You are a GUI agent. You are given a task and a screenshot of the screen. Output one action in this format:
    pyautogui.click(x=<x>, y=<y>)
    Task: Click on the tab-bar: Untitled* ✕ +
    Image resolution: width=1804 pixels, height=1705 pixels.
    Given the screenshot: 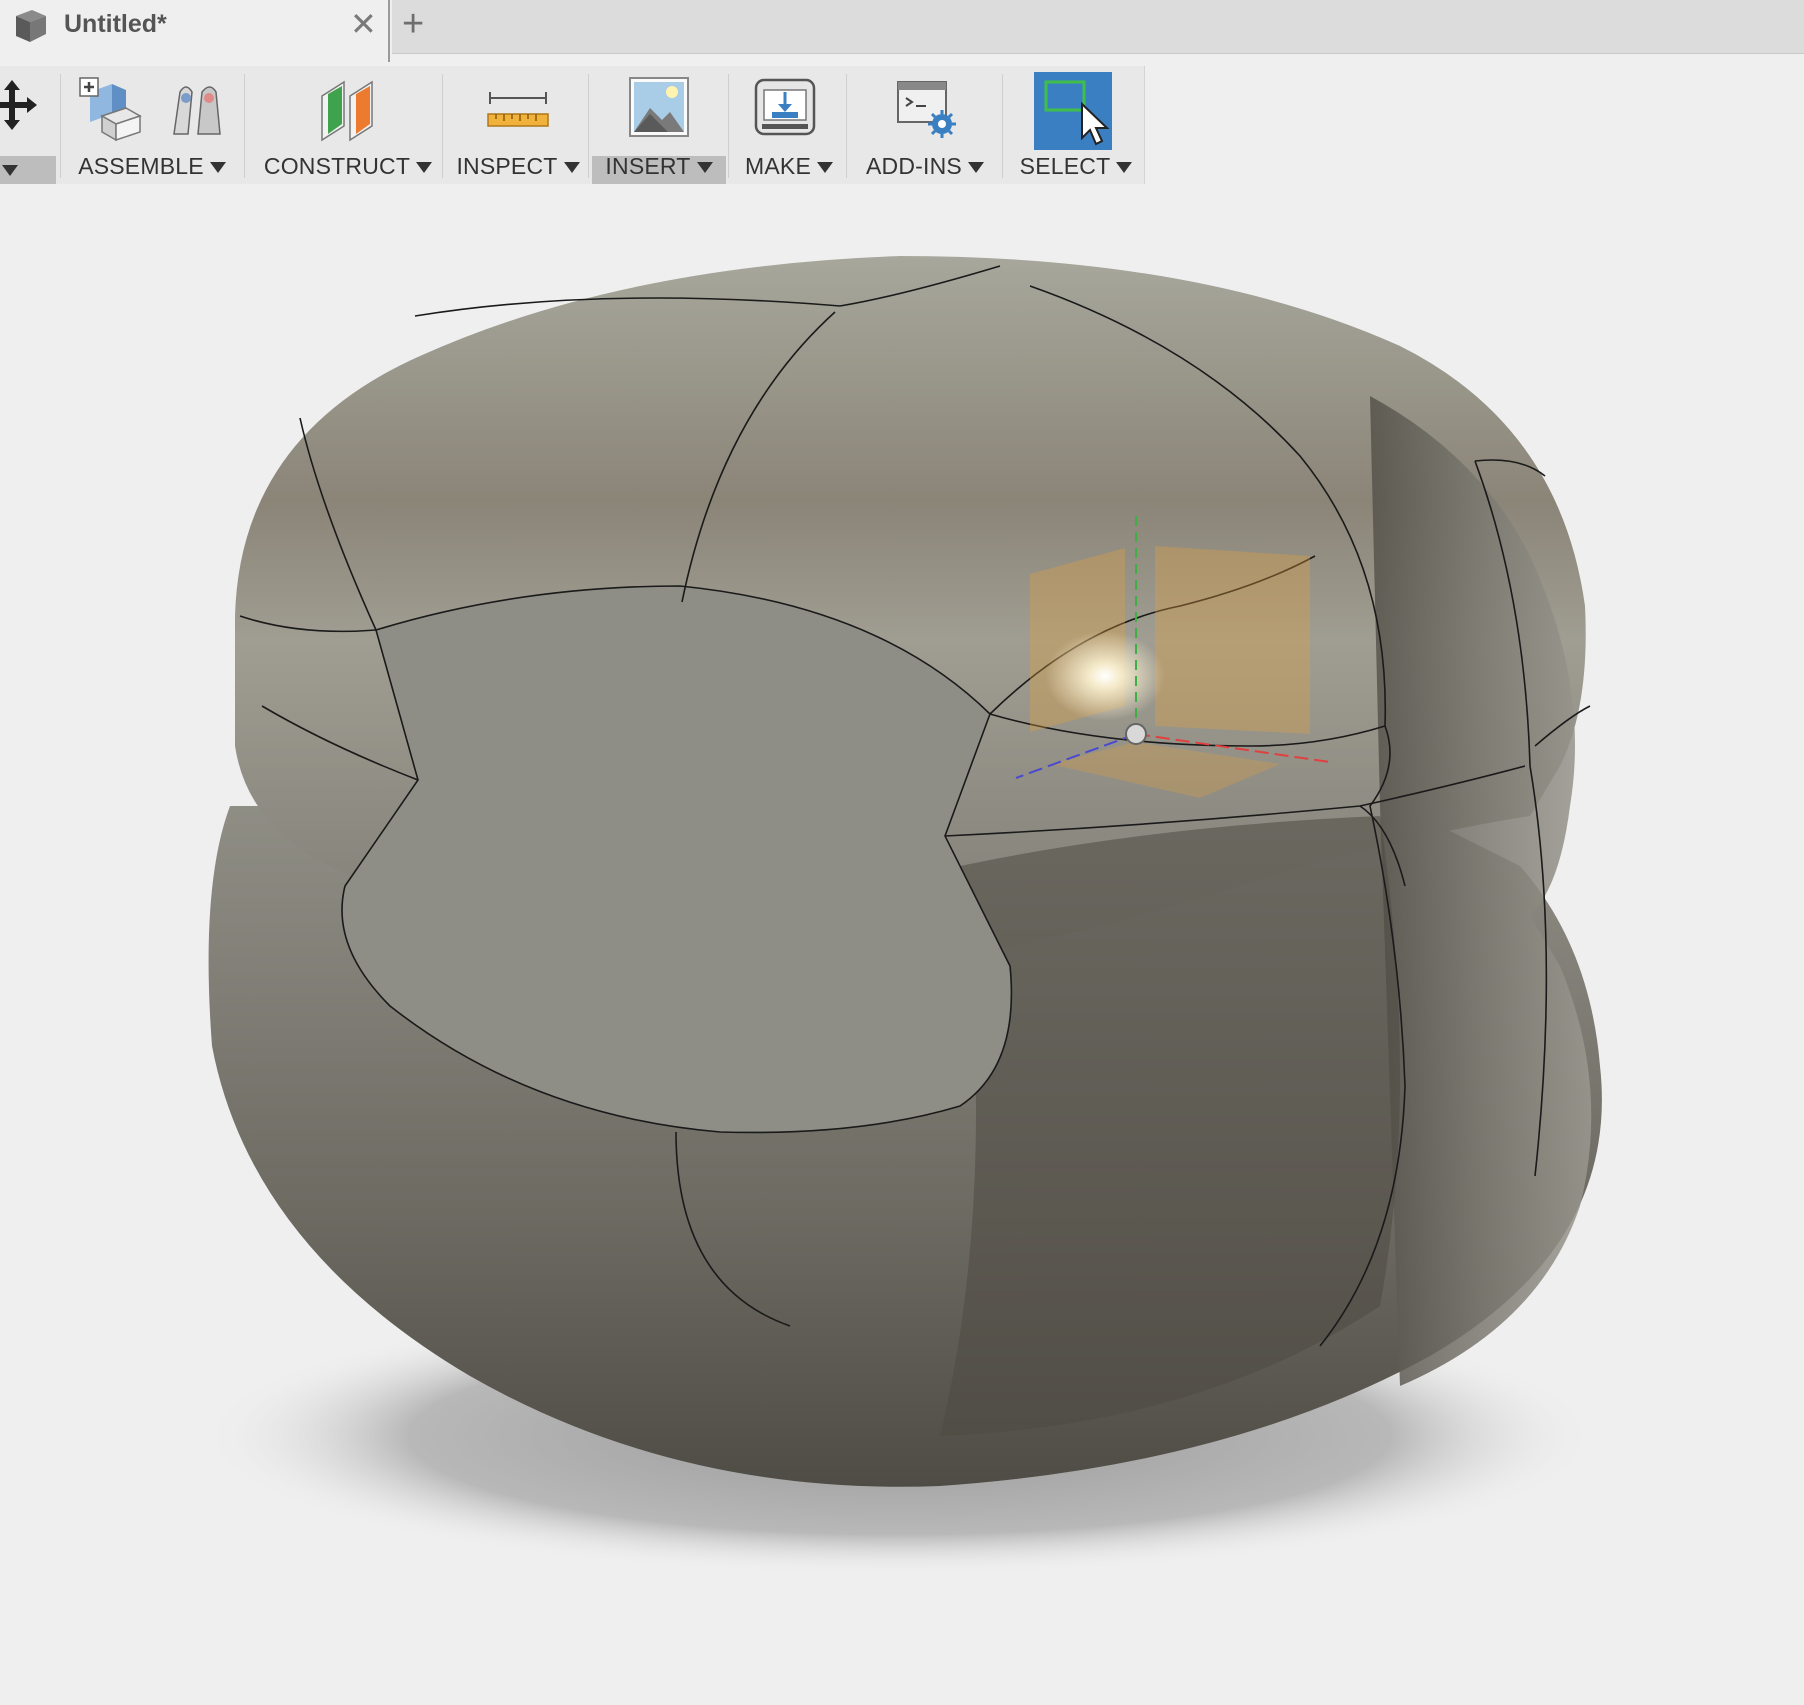 What is the action you would take?
    pyautogui.click(x=902, y=31)
    